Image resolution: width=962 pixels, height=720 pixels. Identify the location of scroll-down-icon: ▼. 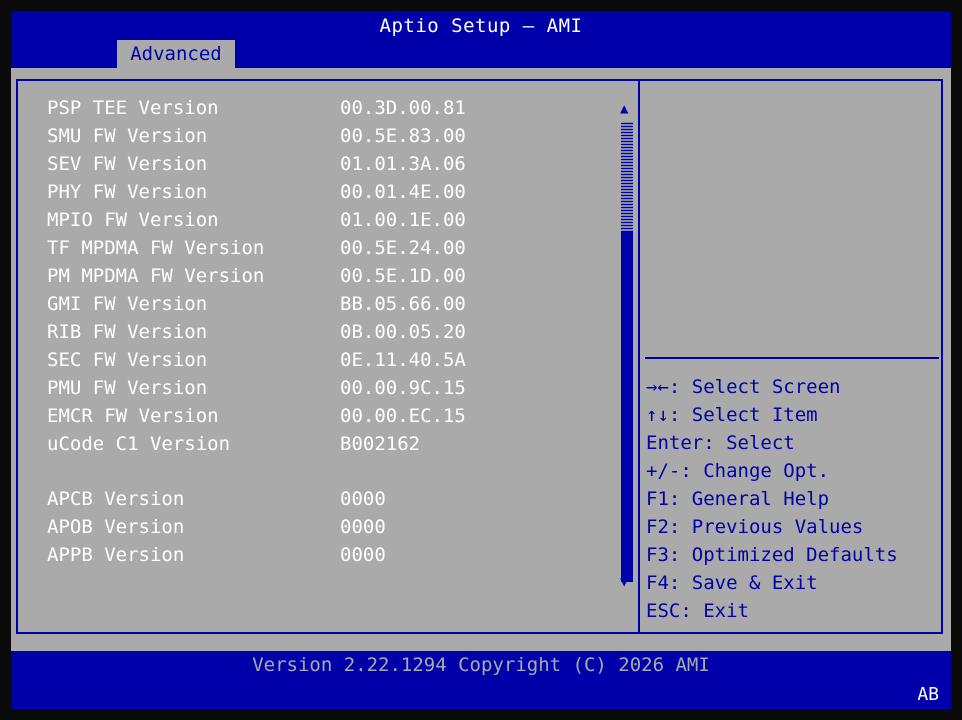
(624, 582).